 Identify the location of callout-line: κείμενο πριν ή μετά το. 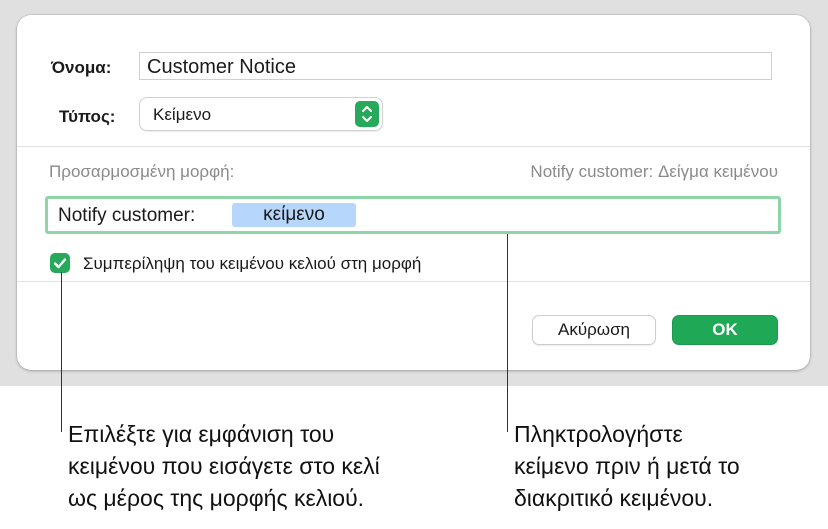
(627, 466).